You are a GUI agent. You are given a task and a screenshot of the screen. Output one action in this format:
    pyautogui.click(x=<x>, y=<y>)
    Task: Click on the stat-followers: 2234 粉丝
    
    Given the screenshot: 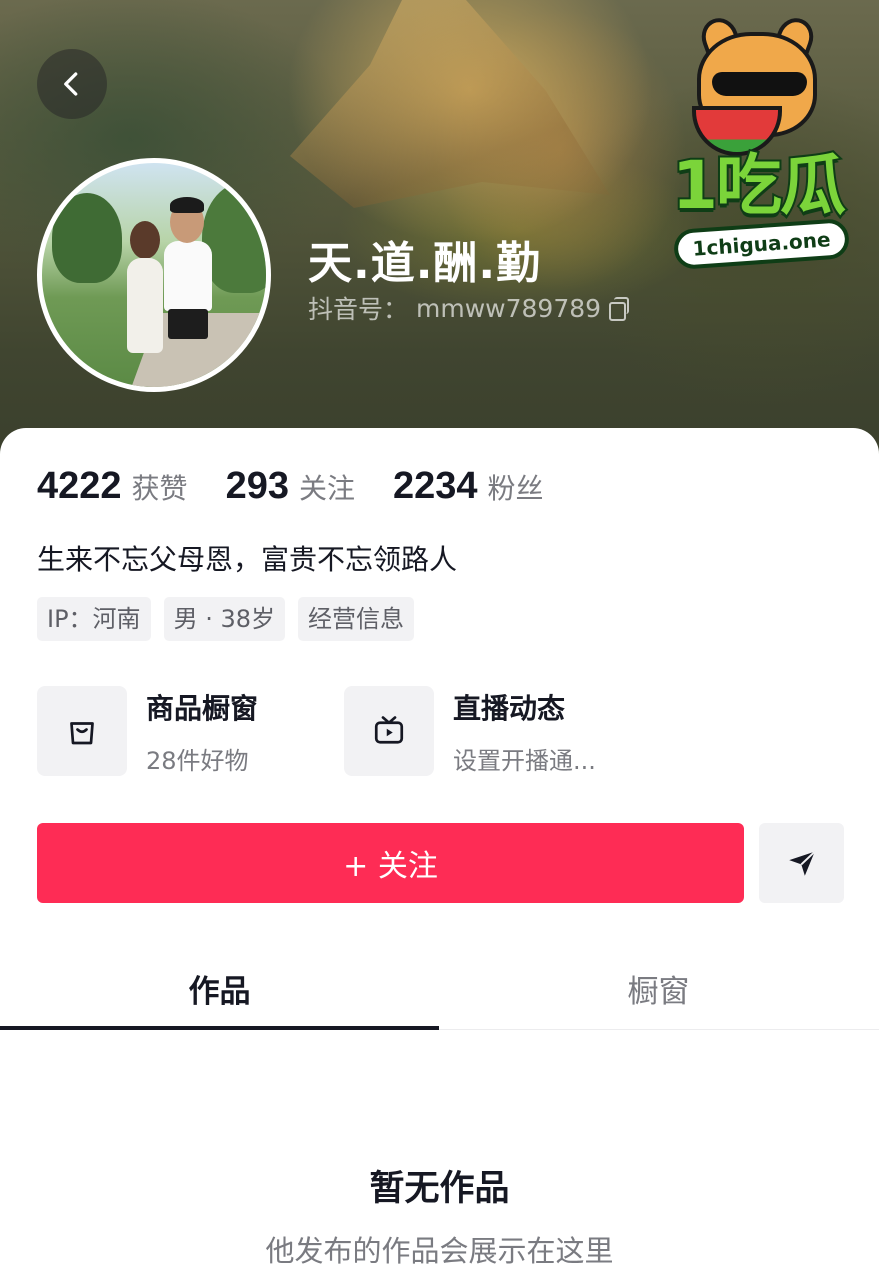 What is the action you would take?
    pyautogui.click(x=468, y=486)
    